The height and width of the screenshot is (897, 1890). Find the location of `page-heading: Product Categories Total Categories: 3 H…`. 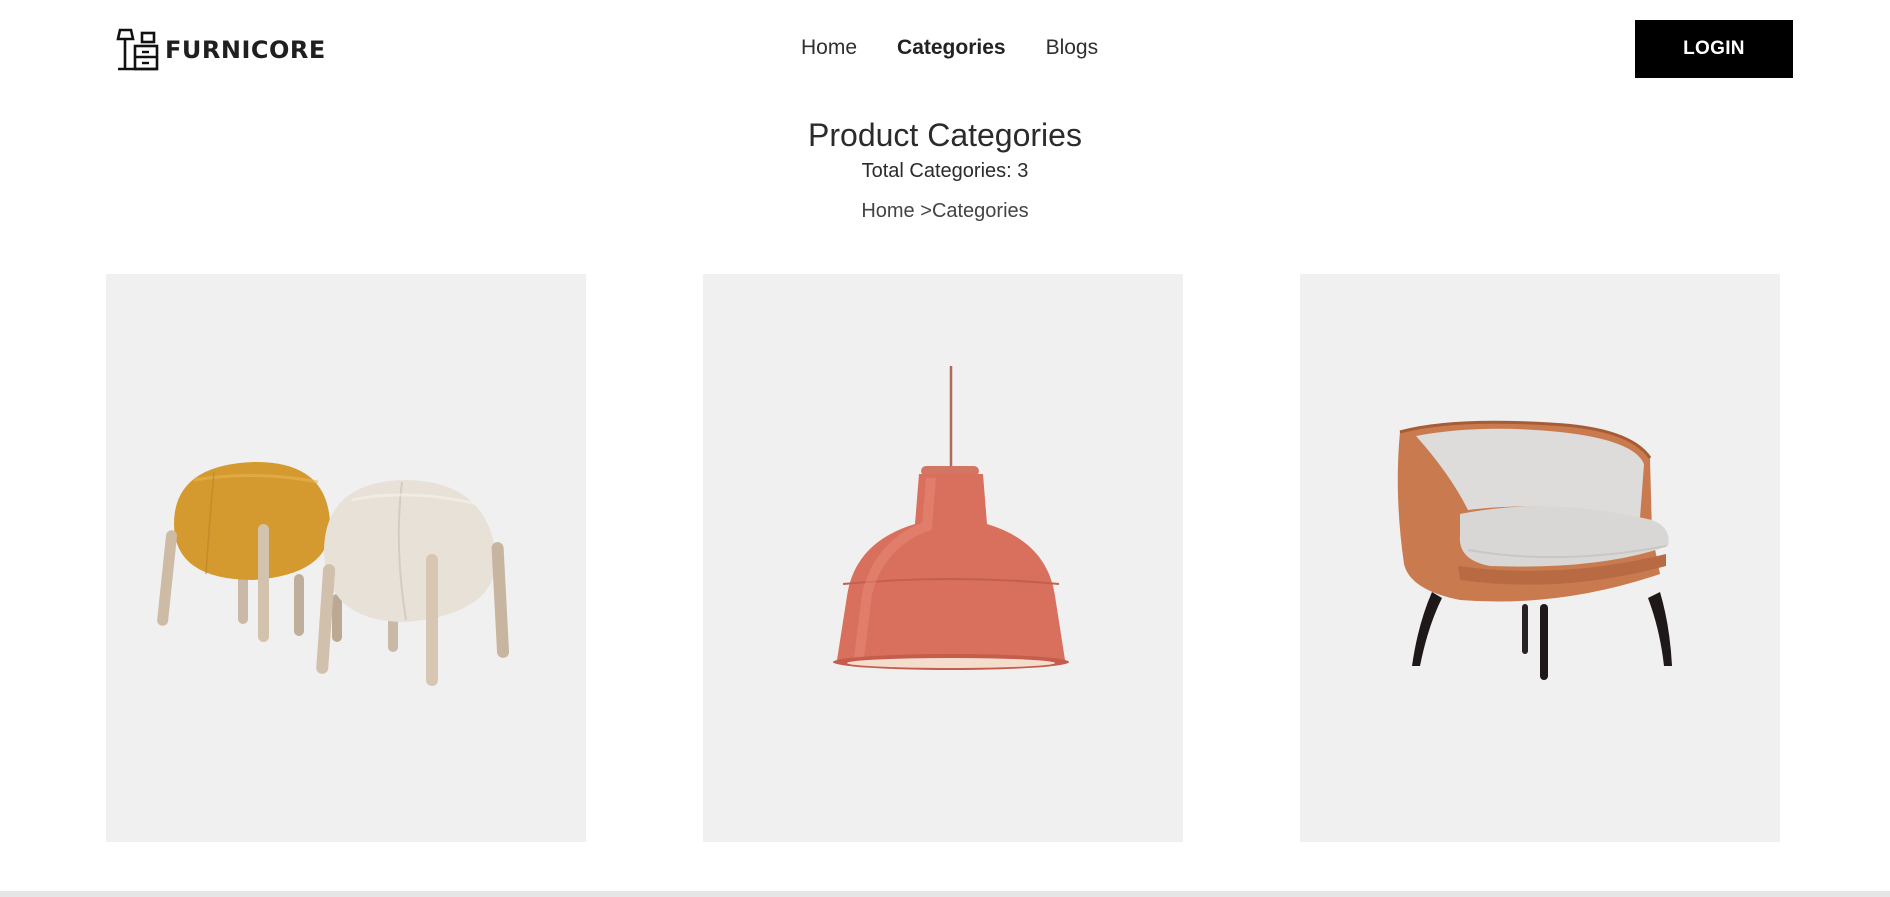

page-heading: Product Categories Total Categories: 3 H… is located at coordinates (945, 169).